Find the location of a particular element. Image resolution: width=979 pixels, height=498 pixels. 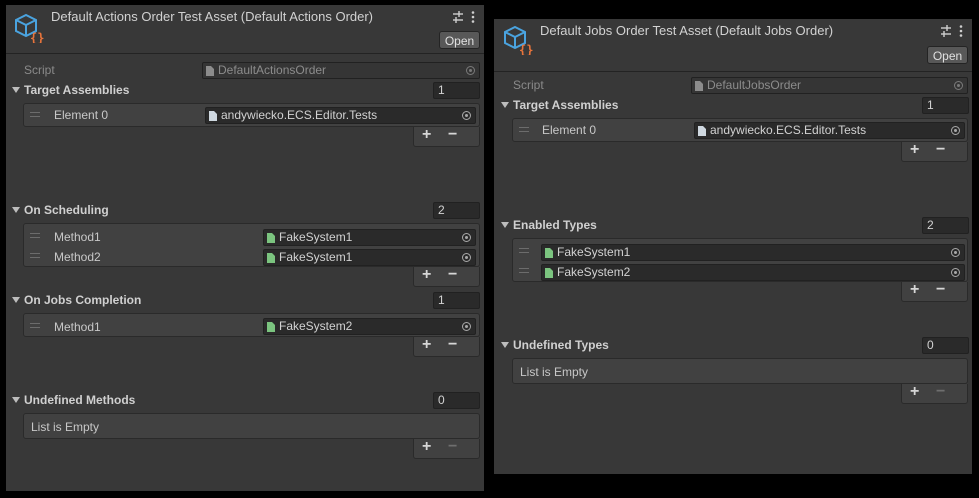

undefined-methods-list: List is Empty is located at coordinates (251, 426).